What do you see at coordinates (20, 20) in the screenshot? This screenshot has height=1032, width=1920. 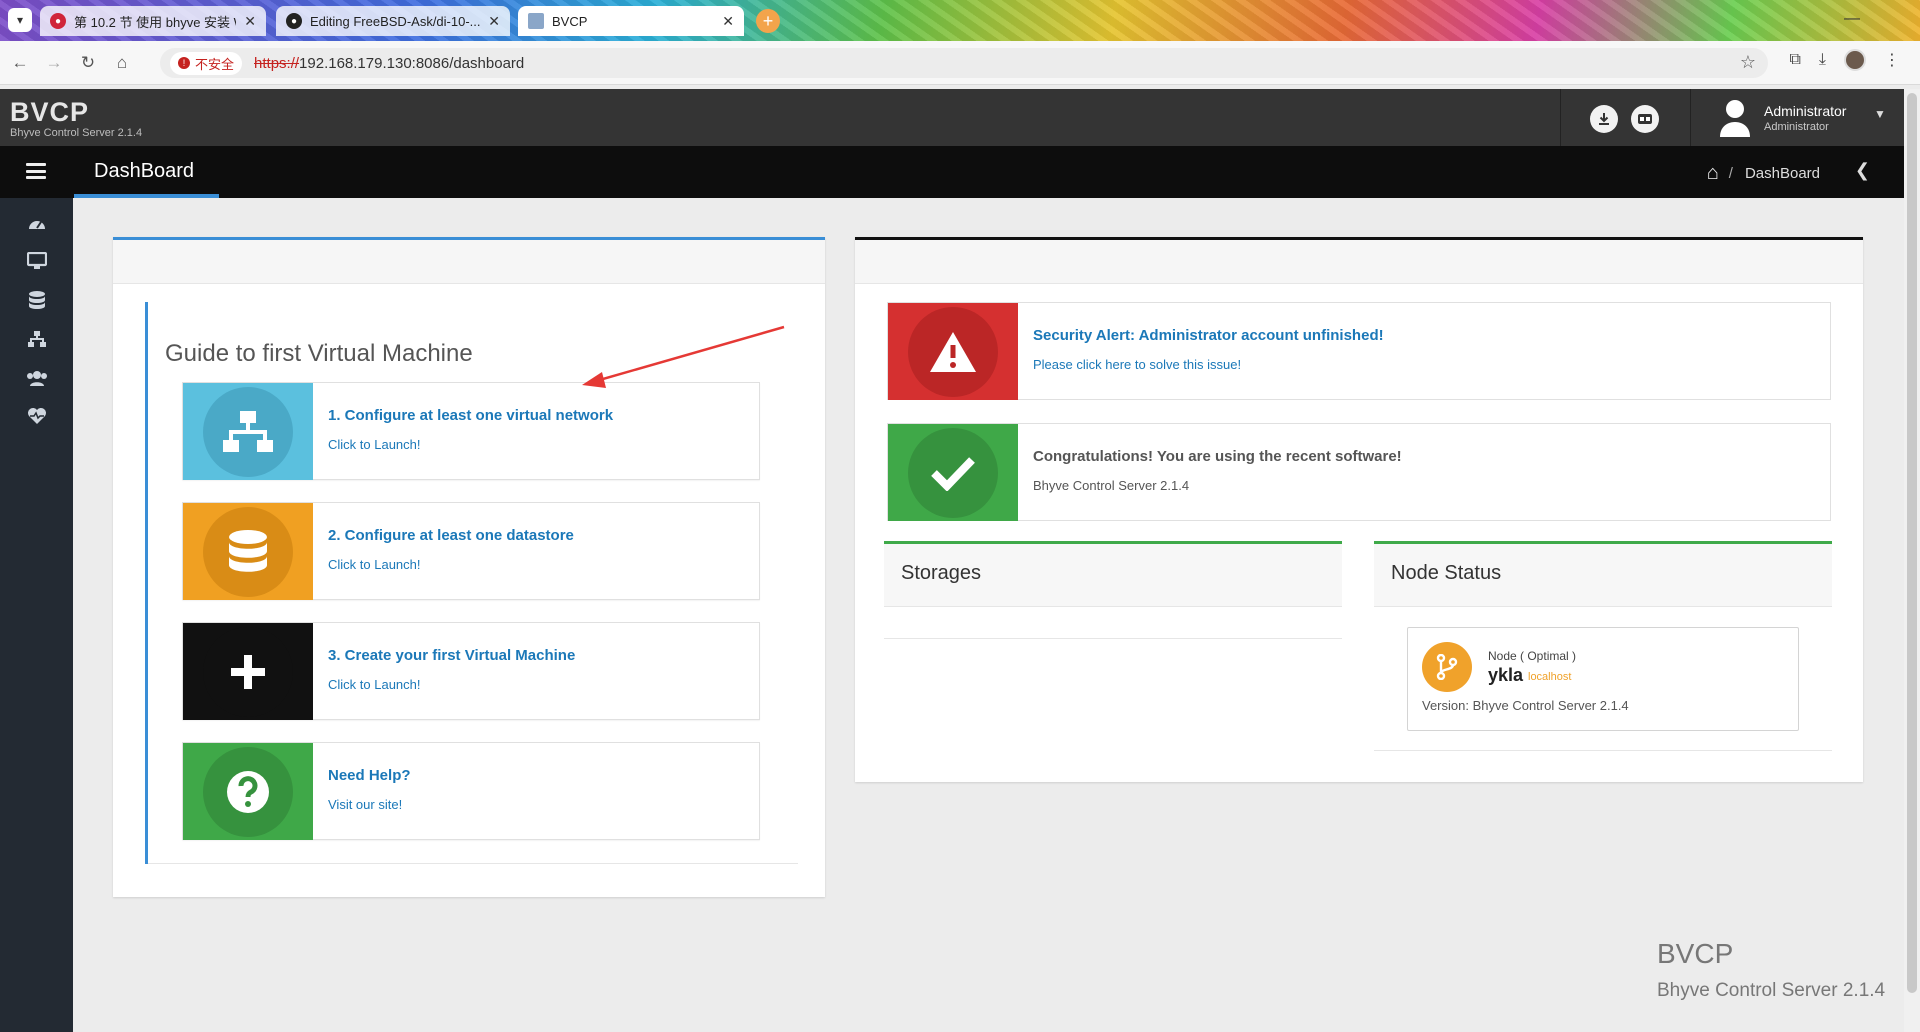 I see `tab-search-icon: ▾` at bounding box center [20, 20].